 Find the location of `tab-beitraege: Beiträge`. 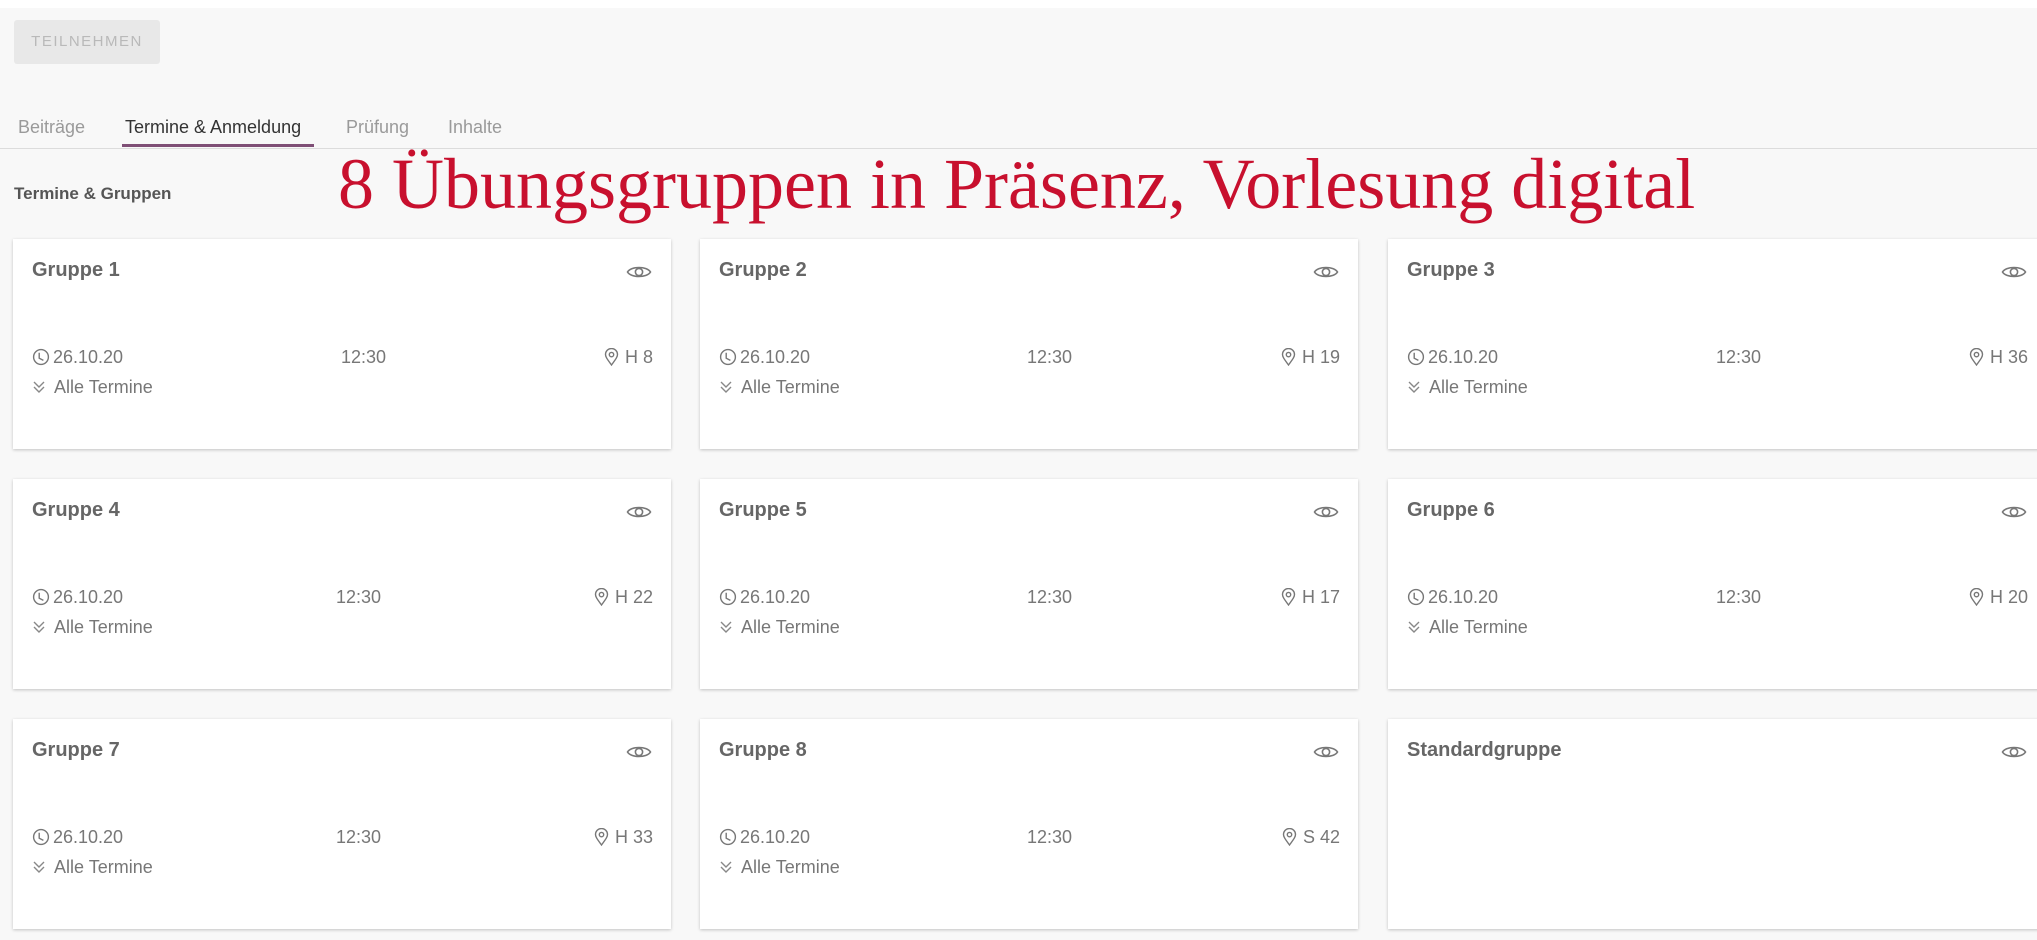

tab-beitraege: Beiträge is located at coordinates (51, 127).